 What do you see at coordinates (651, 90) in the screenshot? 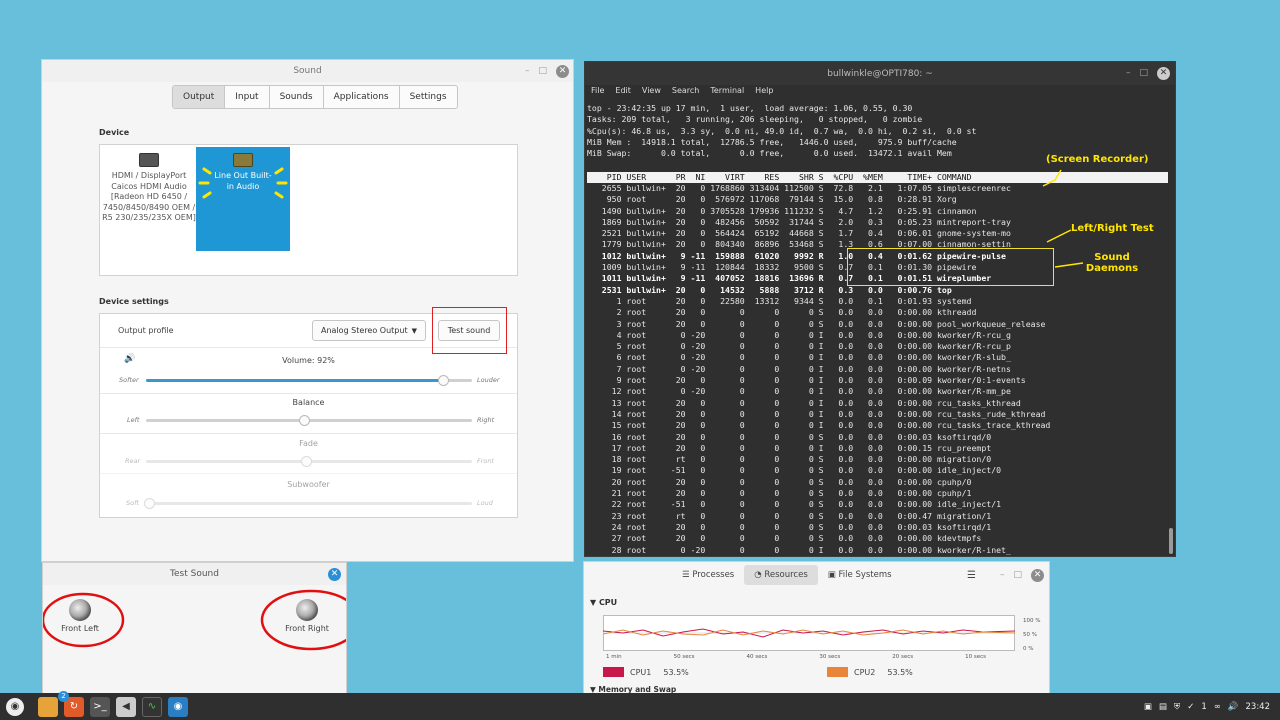
I see `menu-view: View` at bounding box center [651, 90].